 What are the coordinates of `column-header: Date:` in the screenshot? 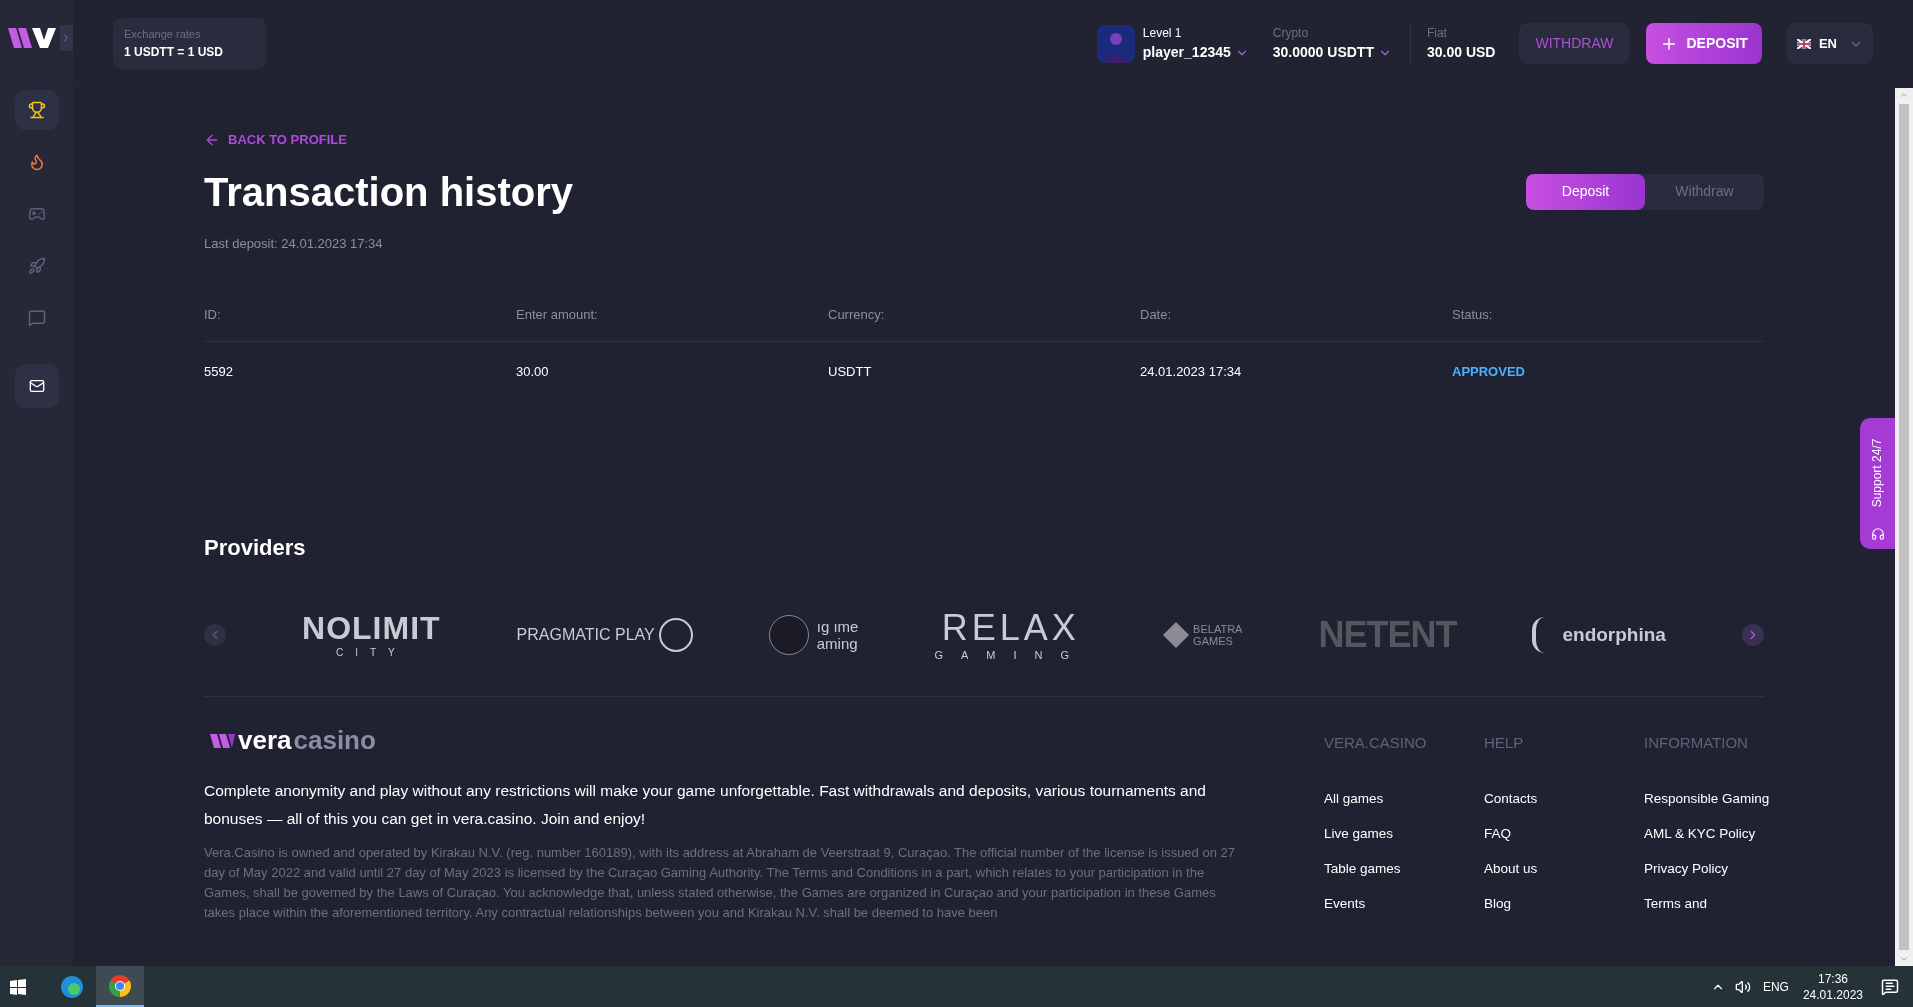 It's located at (1156, 315).